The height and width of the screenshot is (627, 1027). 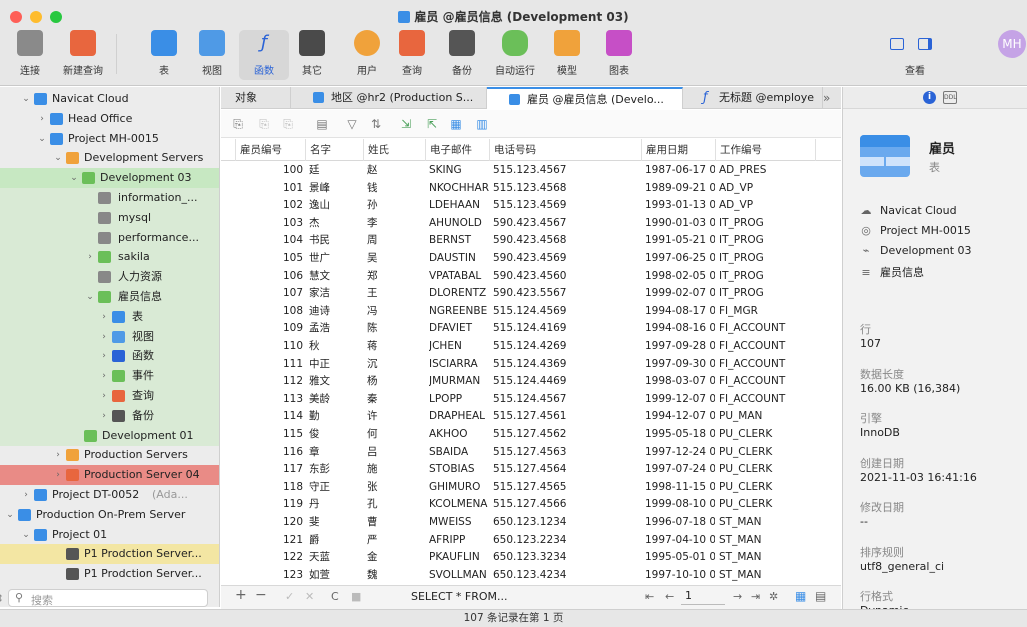 What do you see at coordinates (336, 259) in the screenshot?
I see `table-cell: 世广` at bounding box center [336, 259].